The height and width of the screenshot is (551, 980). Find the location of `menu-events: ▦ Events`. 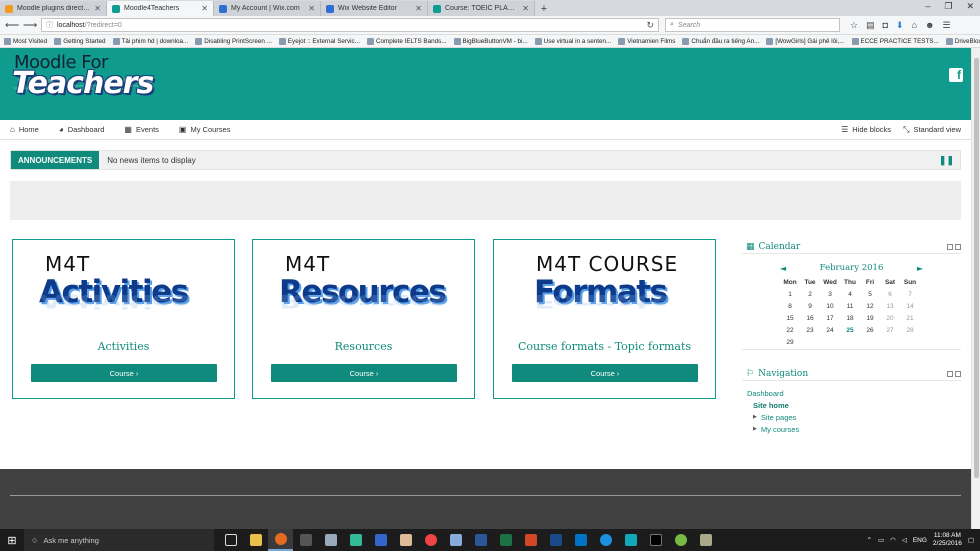

menu-events: ▦ Events is located at coordinates (141, 129).